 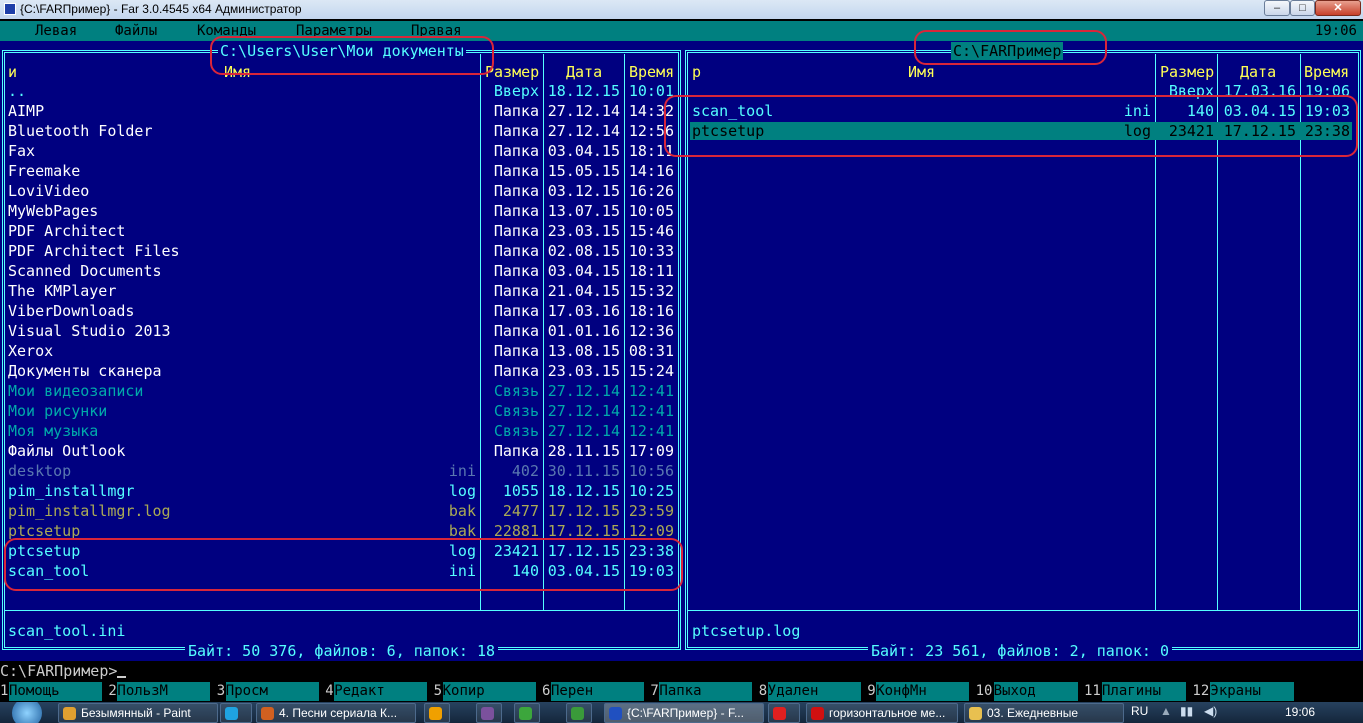 I want to click on menu-left: Левая, so click(x=56, y=31).